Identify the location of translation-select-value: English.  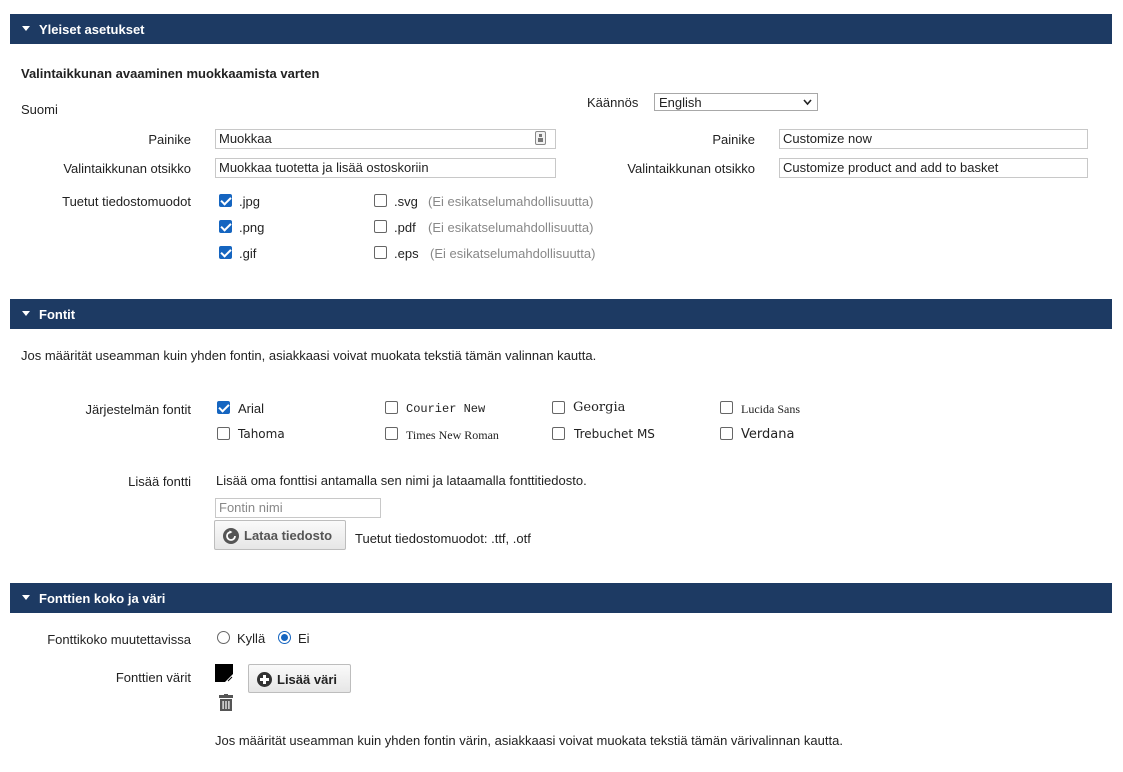
(680, 102).